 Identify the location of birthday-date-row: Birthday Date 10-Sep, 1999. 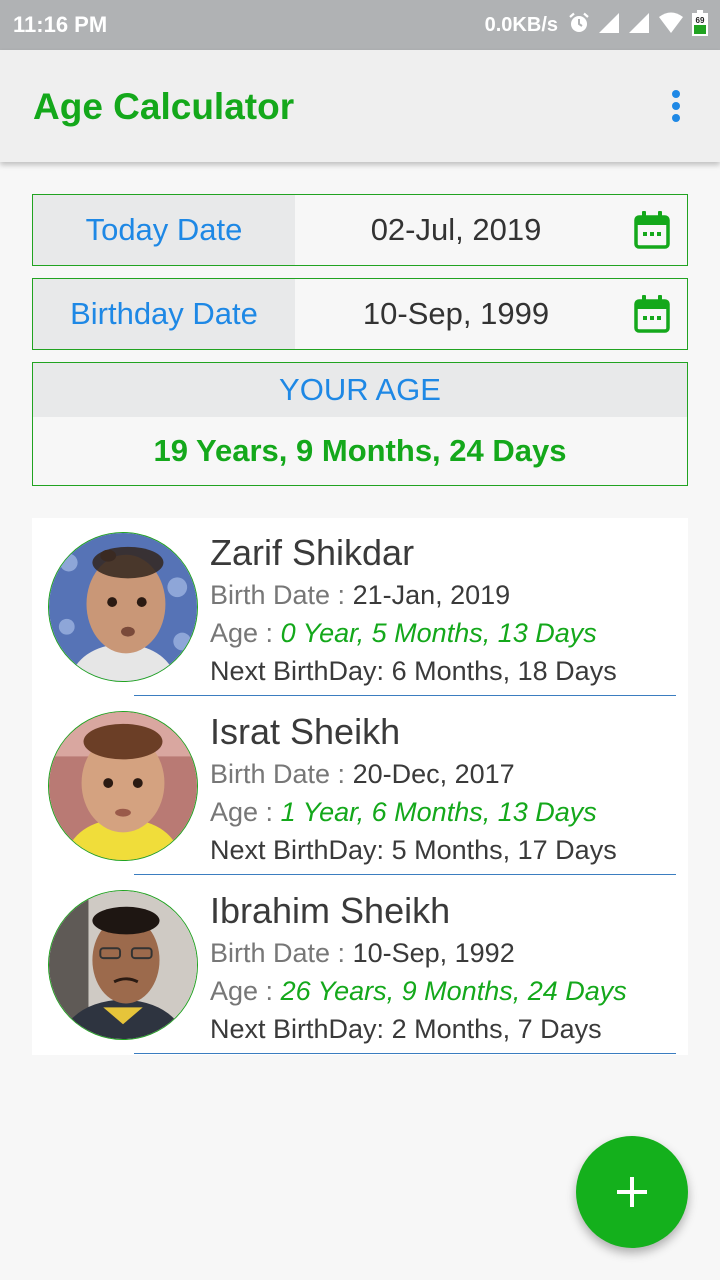
(360, 314).